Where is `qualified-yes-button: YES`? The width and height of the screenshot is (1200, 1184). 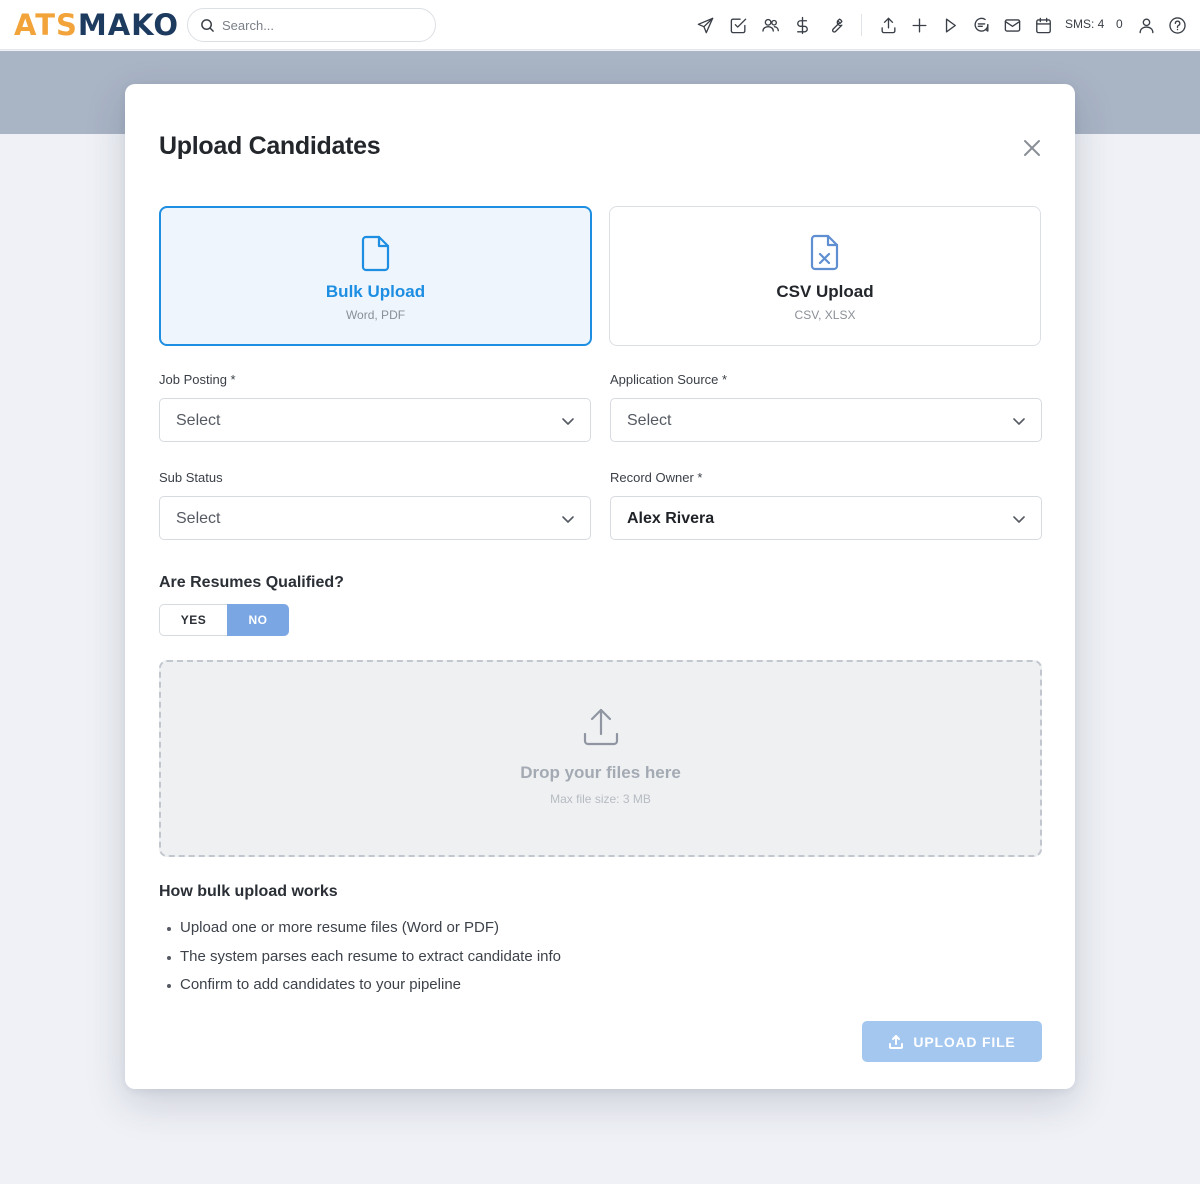
qualified-yes-button: YES is located at coordinates (193, 620).